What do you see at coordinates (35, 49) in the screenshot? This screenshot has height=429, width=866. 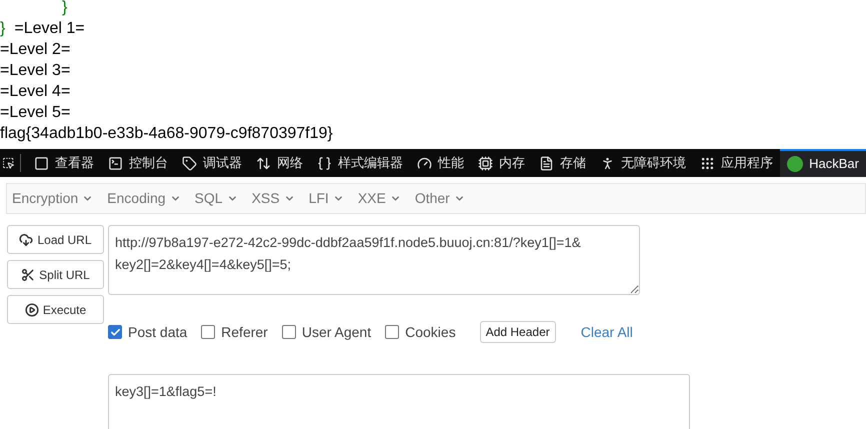 I see `output-line: =Level 2=` at bounding box center [35, 49].